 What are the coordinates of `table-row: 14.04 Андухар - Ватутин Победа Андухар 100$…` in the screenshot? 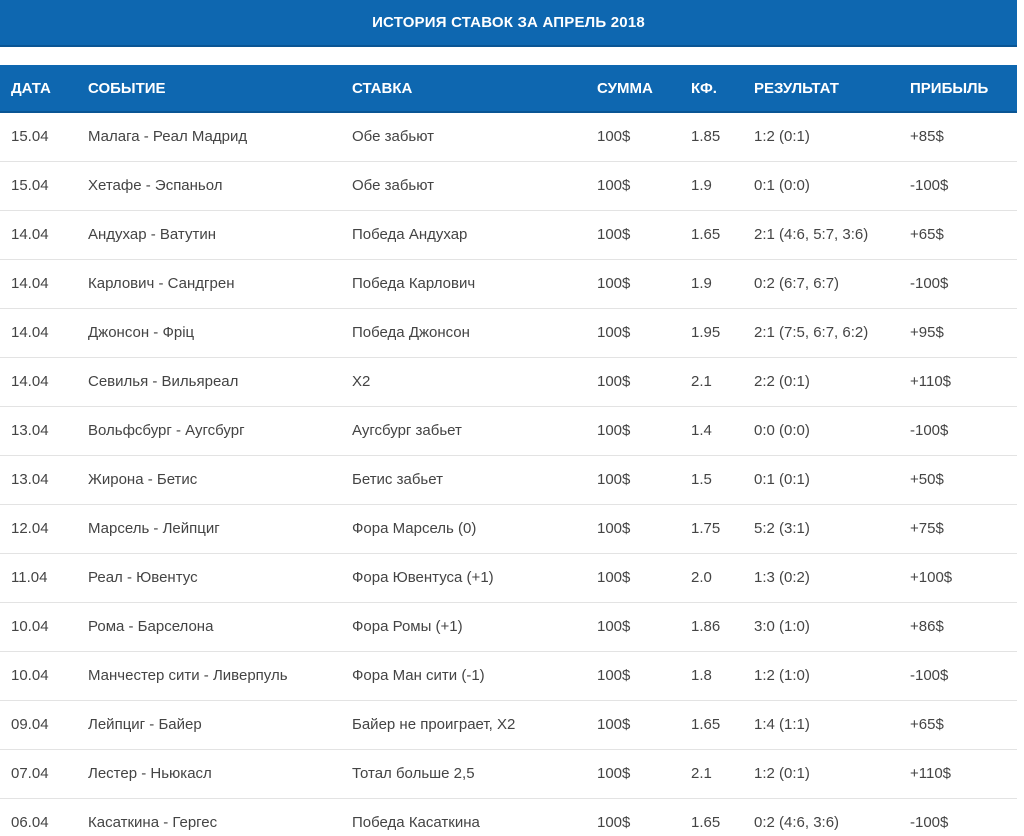 It's located at (508, 235).